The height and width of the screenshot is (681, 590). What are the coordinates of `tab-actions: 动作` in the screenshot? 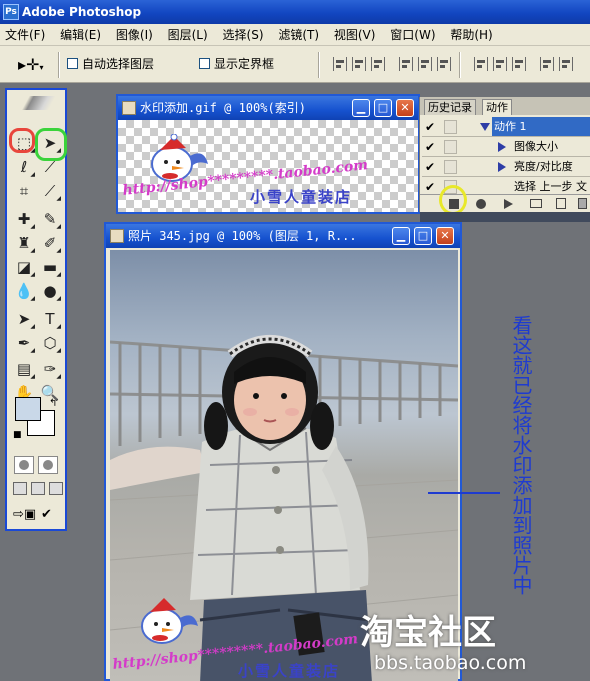 It's located at (497, 107).